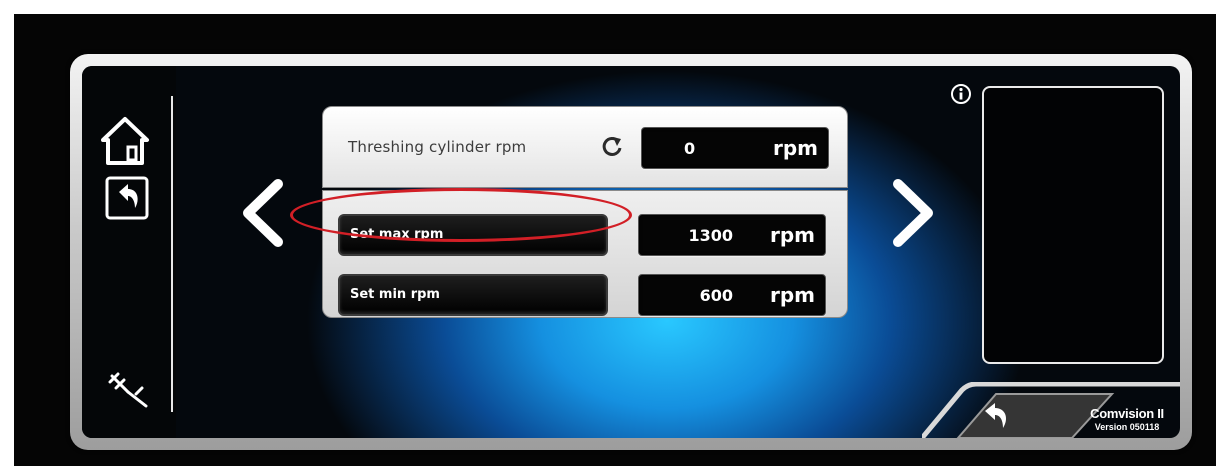  Describe the element at coordinates (437, 147) in the screenshot. I see `threshing-rpm-label: Threshing cylinder rpm` at that location.